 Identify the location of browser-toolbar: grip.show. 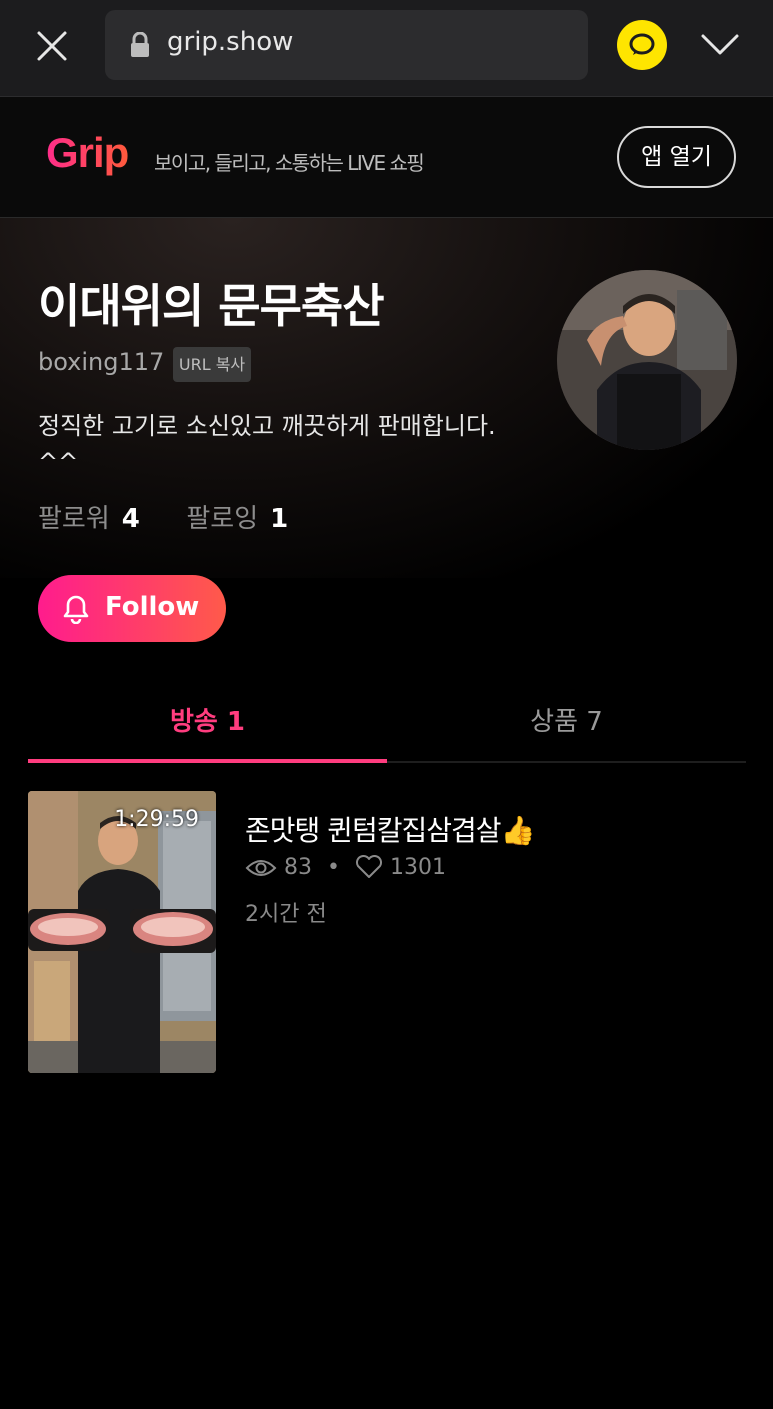
(386, 48).